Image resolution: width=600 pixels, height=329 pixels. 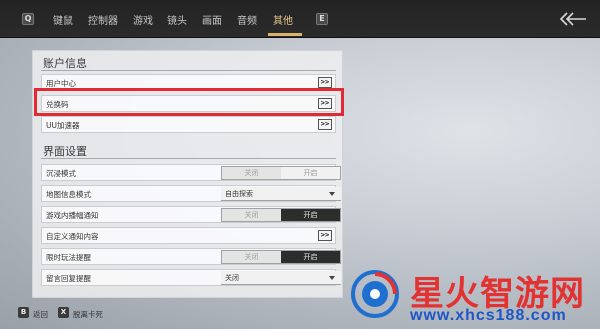 What do you see at coordinates (325, 124) in the screenshot?
I see `uu-accelerator-open-button: >>` at bounding box center [325, 124].